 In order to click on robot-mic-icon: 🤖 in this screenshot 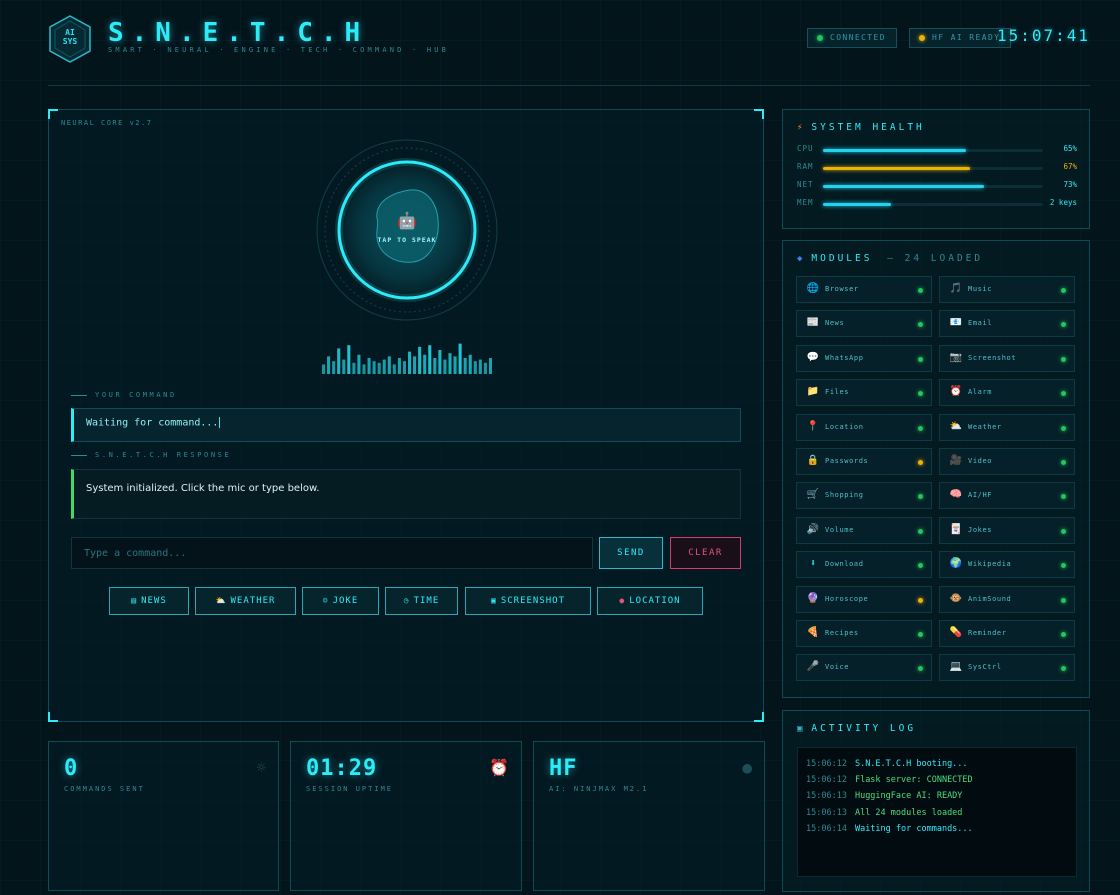, I will do `click(407, 220)`.